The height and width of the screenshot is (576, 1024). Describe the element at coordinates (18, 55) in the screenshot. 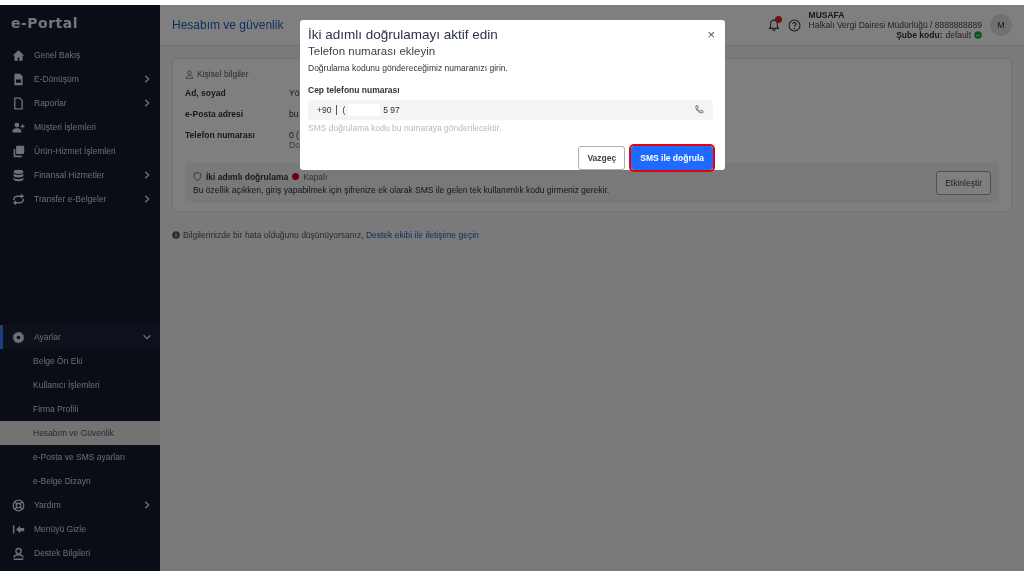

I see `home-icon` at that location.